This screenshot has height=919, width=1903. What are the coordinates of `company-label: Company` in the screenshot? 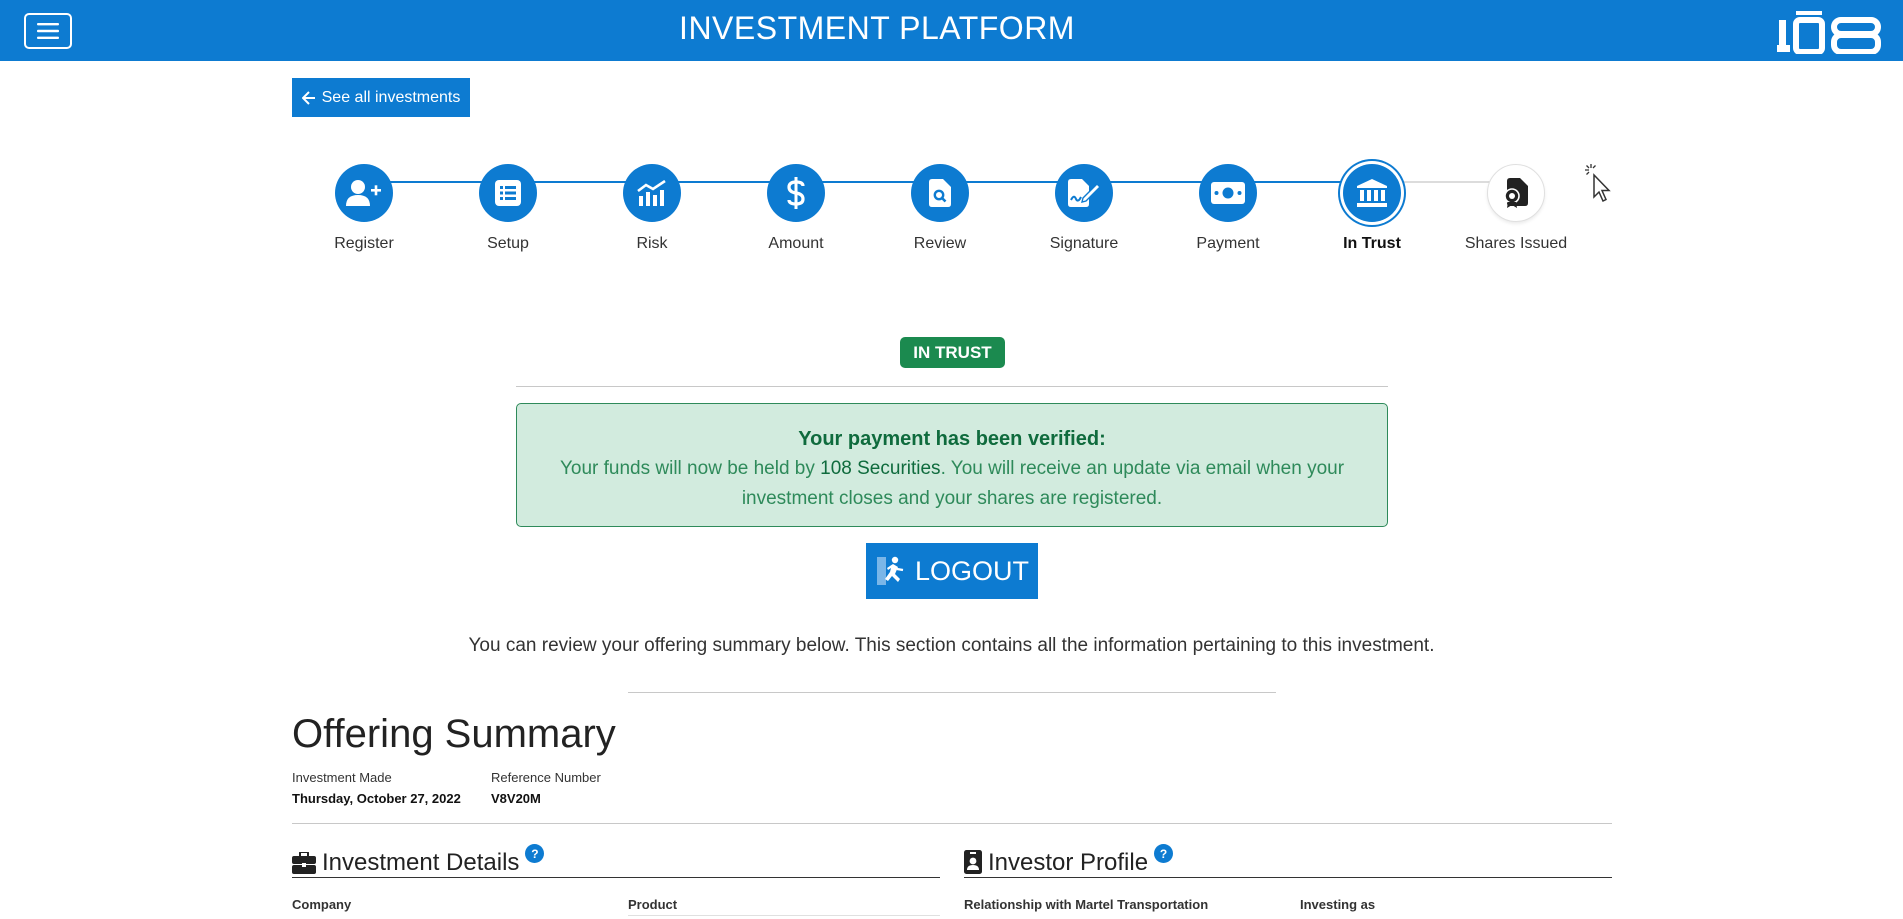 It's located at (322, 904).